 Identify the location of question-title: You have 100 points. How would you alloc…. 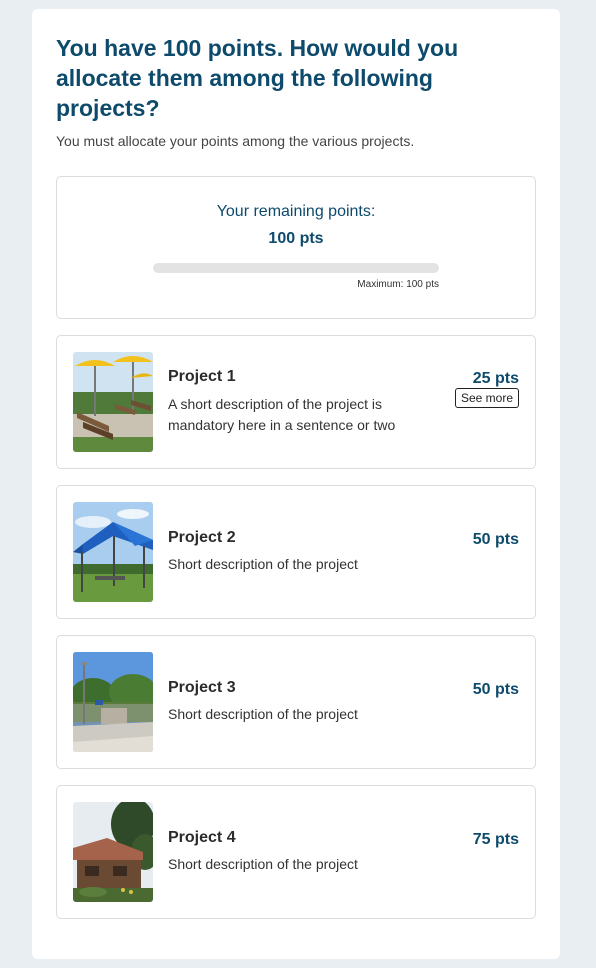
(257, 78).